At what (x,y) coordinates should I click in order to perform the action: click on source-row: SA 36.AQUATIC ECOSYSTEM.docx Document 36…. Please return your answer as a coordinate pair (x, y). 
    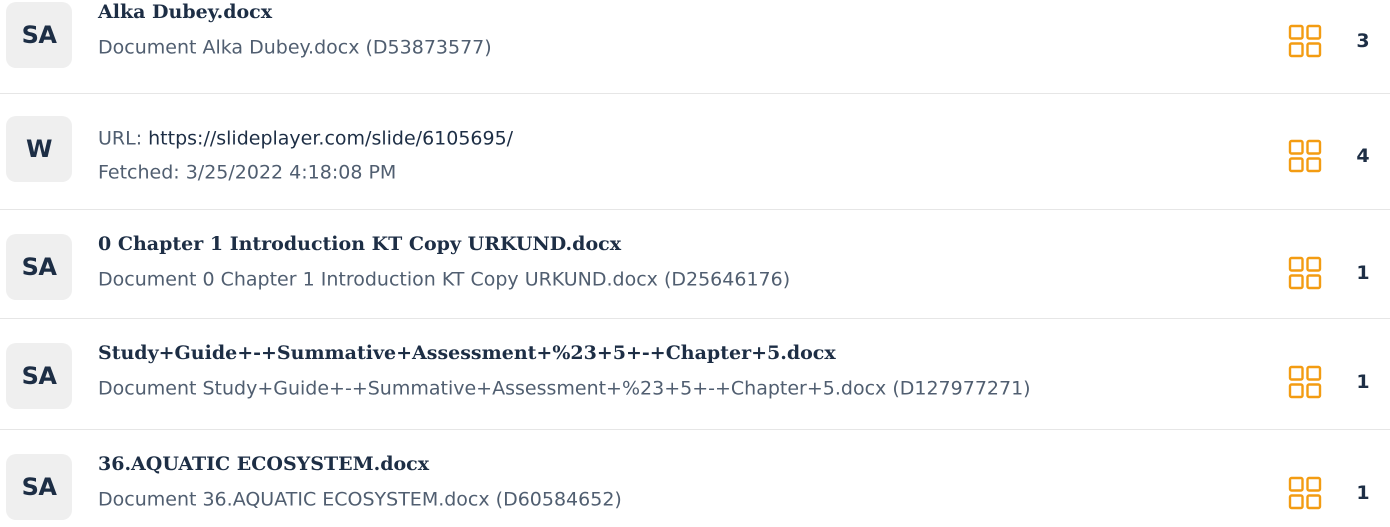
    Looking at the image, I should click on (695, 487).